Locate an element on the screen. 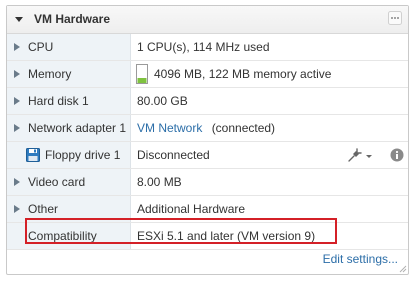 The width and height of the screenshot is (417, 281). row-hard-disk-1: Hard disk 1 80.00 GB is located at coordinates (207, 101).